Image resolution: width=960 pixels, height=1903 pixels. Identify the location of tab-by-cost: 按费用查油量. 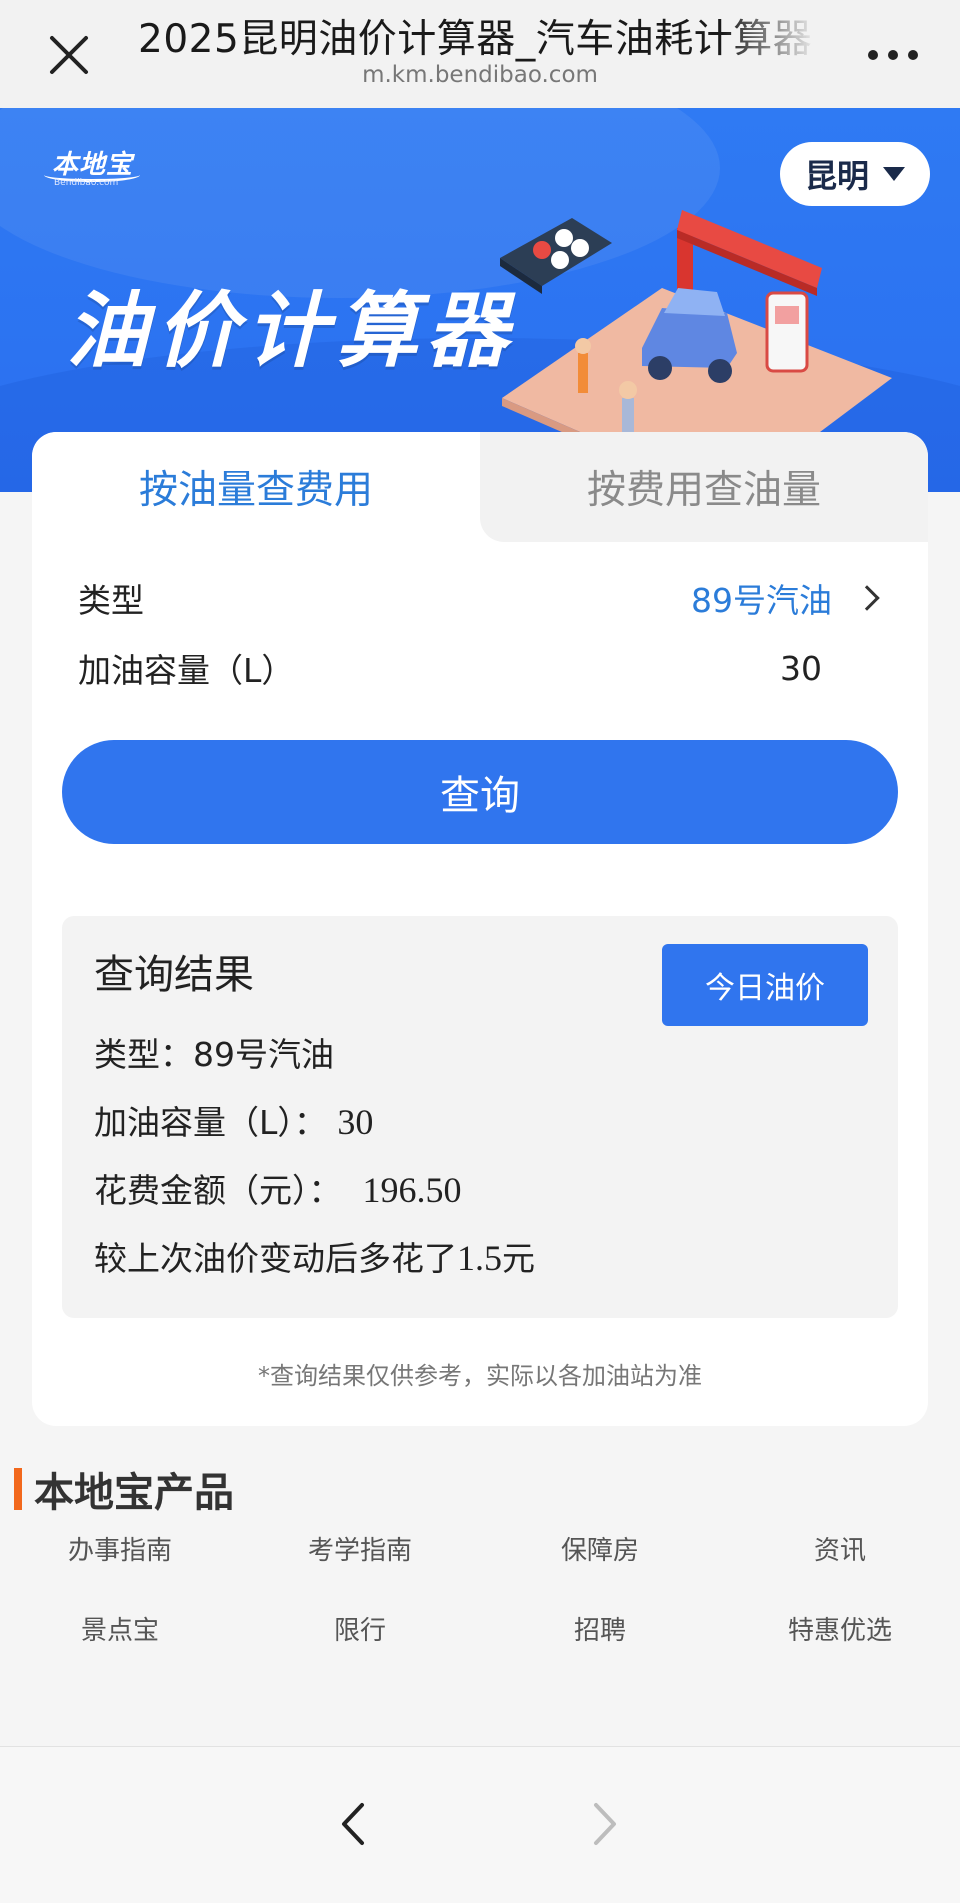
(704, 487).